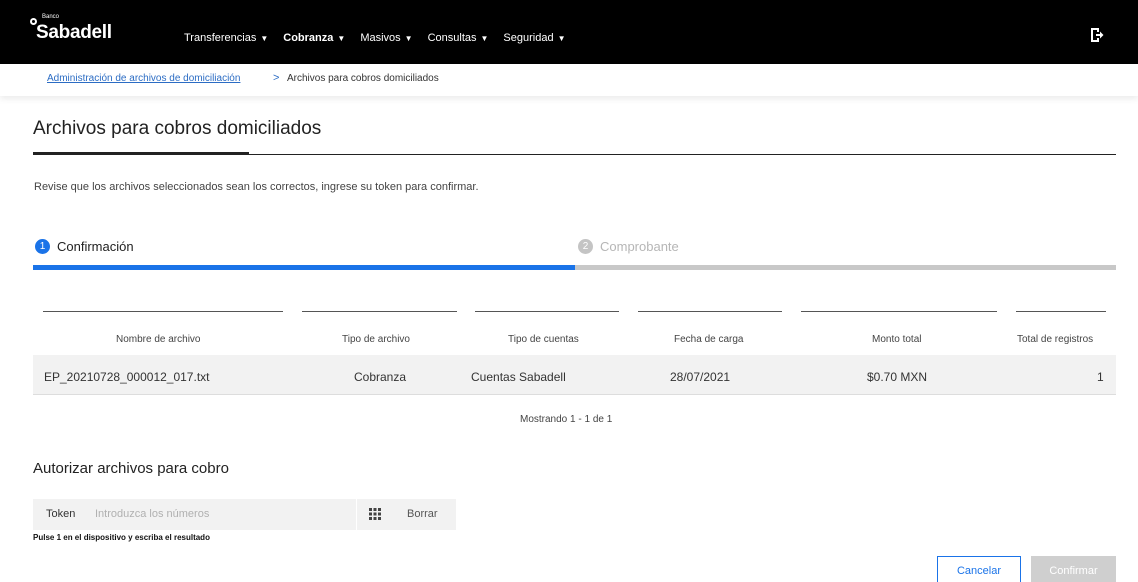  What do you see at coordinates (897, 339) in the screenshot?
I see `column-header-monto: Monto total` at bounding box center [897, 339].